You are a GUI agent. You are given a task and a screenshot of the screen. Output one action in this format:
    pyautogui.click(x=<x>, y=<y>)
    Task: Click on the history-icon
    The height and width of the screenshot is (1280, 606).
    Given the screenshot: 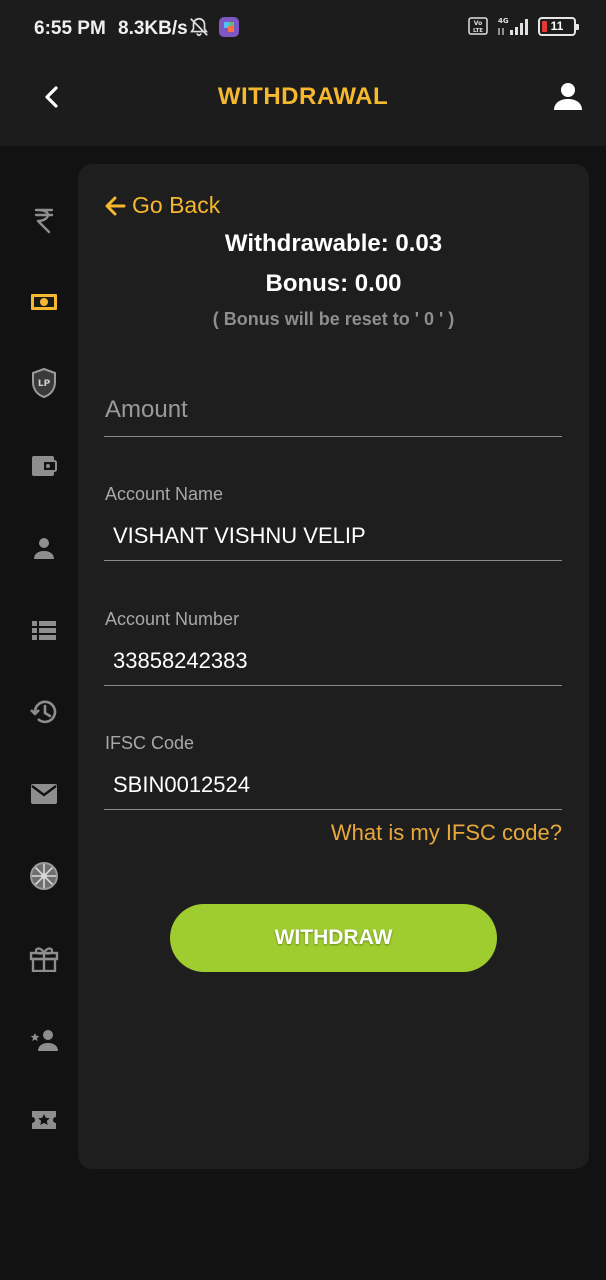 What is the action you would take?
    pyautogui.click(x=43, y=712)
    